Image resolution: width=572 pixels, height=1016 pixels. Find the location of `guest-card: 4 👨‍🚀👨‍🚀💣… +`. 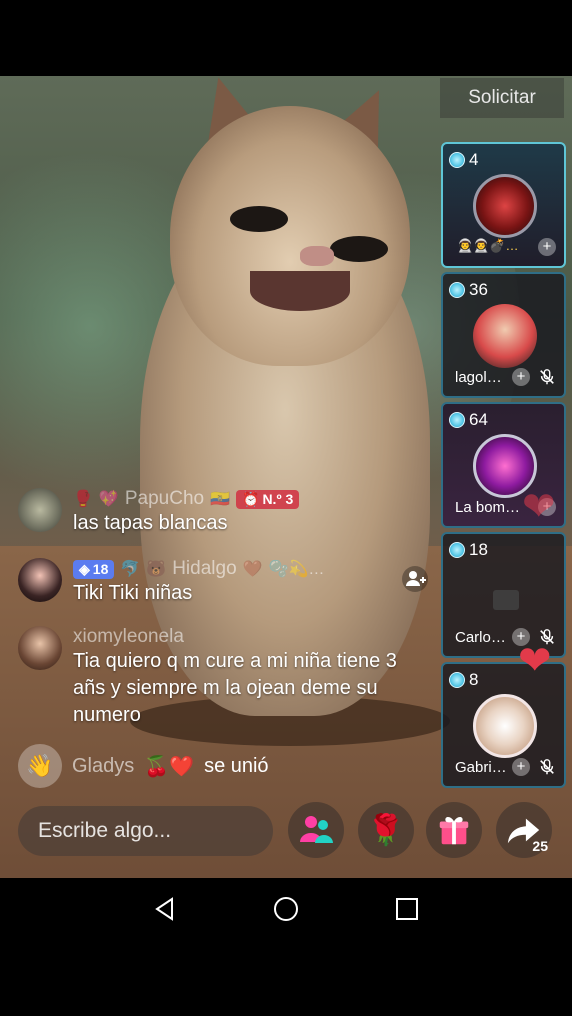

guest-card: 4 👨‍🚀👨‍🚀💣… + is located at coordinates (503, 205).